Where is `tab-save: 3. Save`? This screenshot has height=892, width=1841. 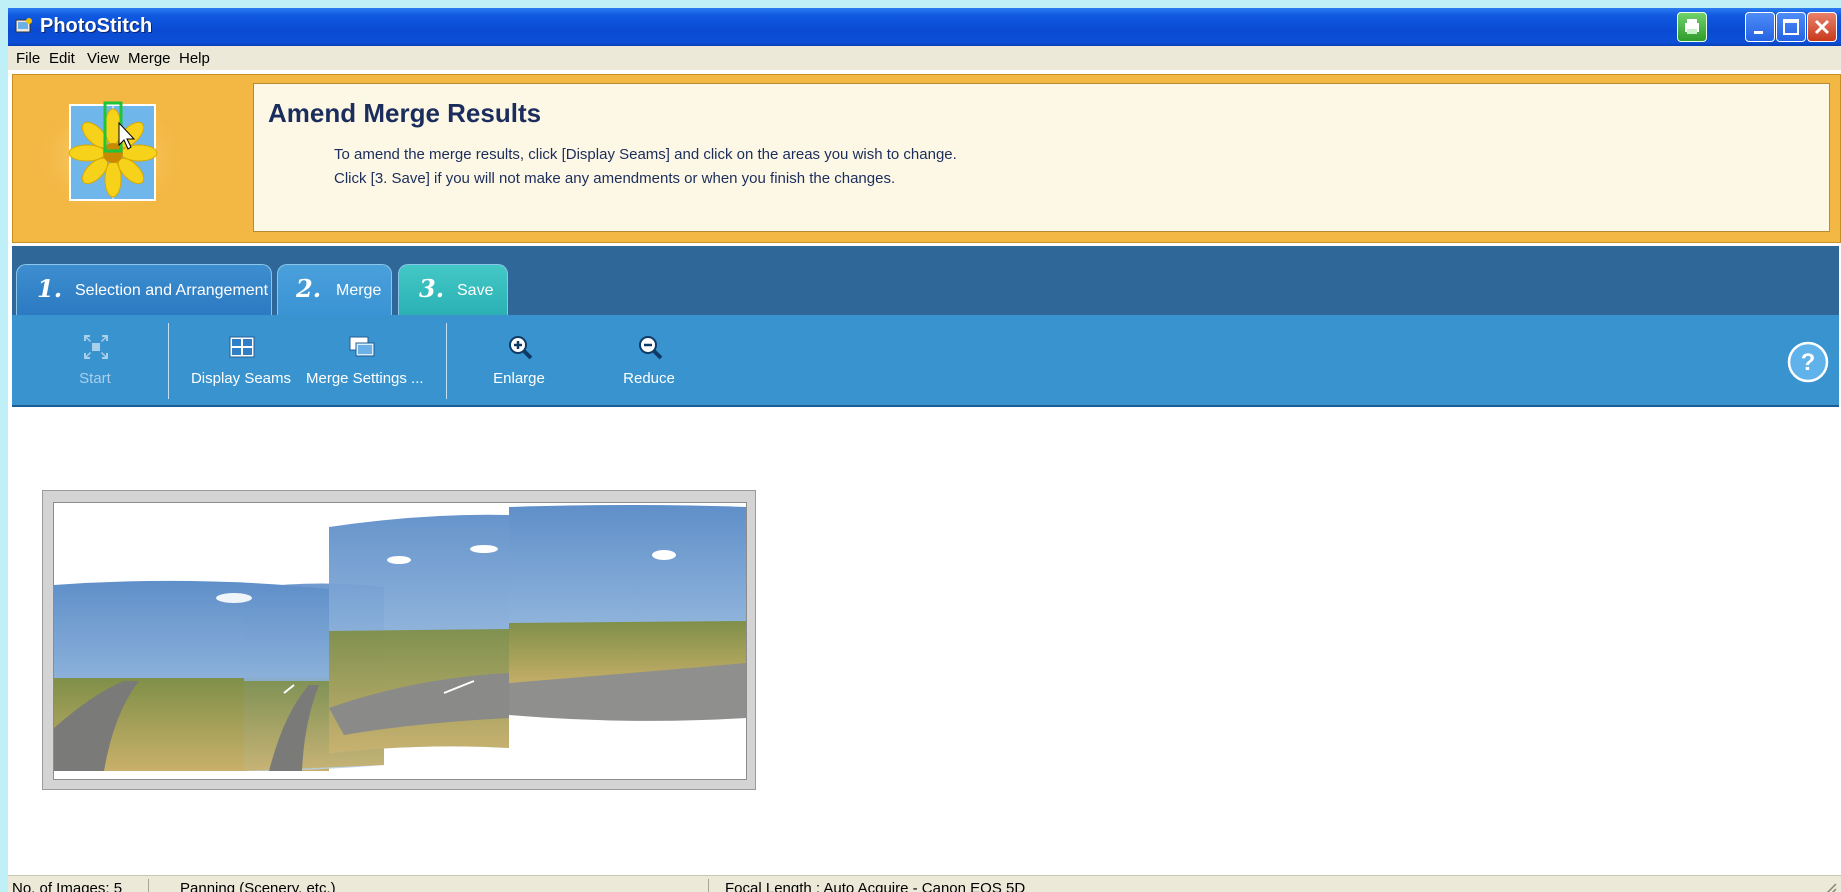
tab-save: 3. Save is located at coordinates (453, 289).